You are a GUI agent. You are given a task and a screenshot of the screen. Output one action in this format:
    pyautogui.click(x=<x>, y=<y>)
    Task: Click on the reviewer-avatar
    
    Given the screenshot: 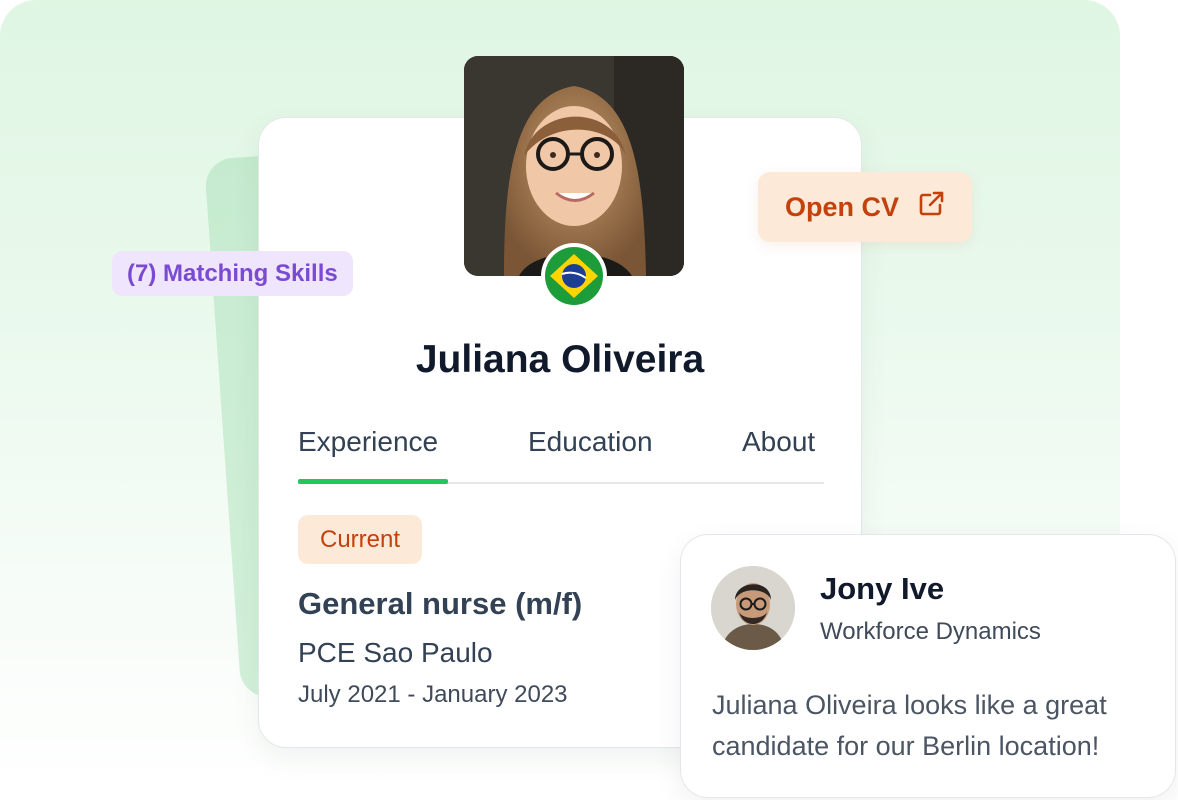 What is the action you would take?
    pyautogui.click(x=753, y=608)
    